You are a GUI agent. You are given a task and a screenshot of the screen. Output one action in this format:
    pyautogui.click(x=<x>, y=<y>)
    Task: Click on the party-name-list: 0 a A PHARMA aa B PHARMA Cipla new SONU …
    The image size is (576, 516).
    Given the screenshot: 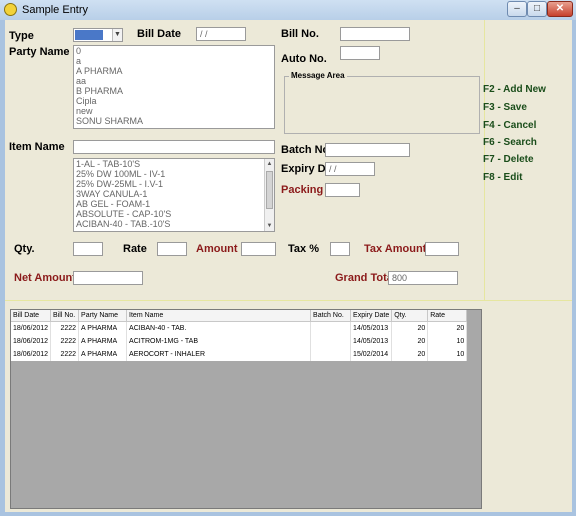 What is the action you would take?
    pyautogui.click(x=174, y=87)
    